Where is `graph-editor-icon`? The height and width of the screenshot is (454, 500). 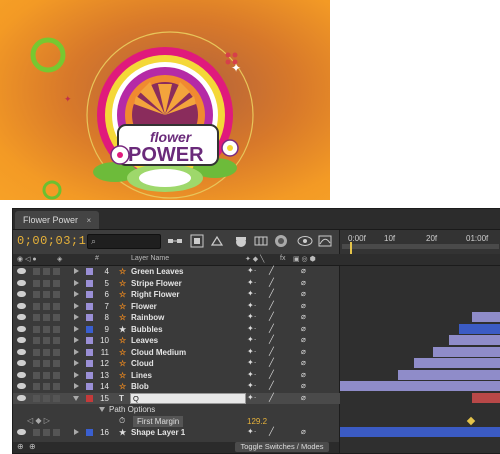 graph-editor-icon is located at coordinates (325, 241).